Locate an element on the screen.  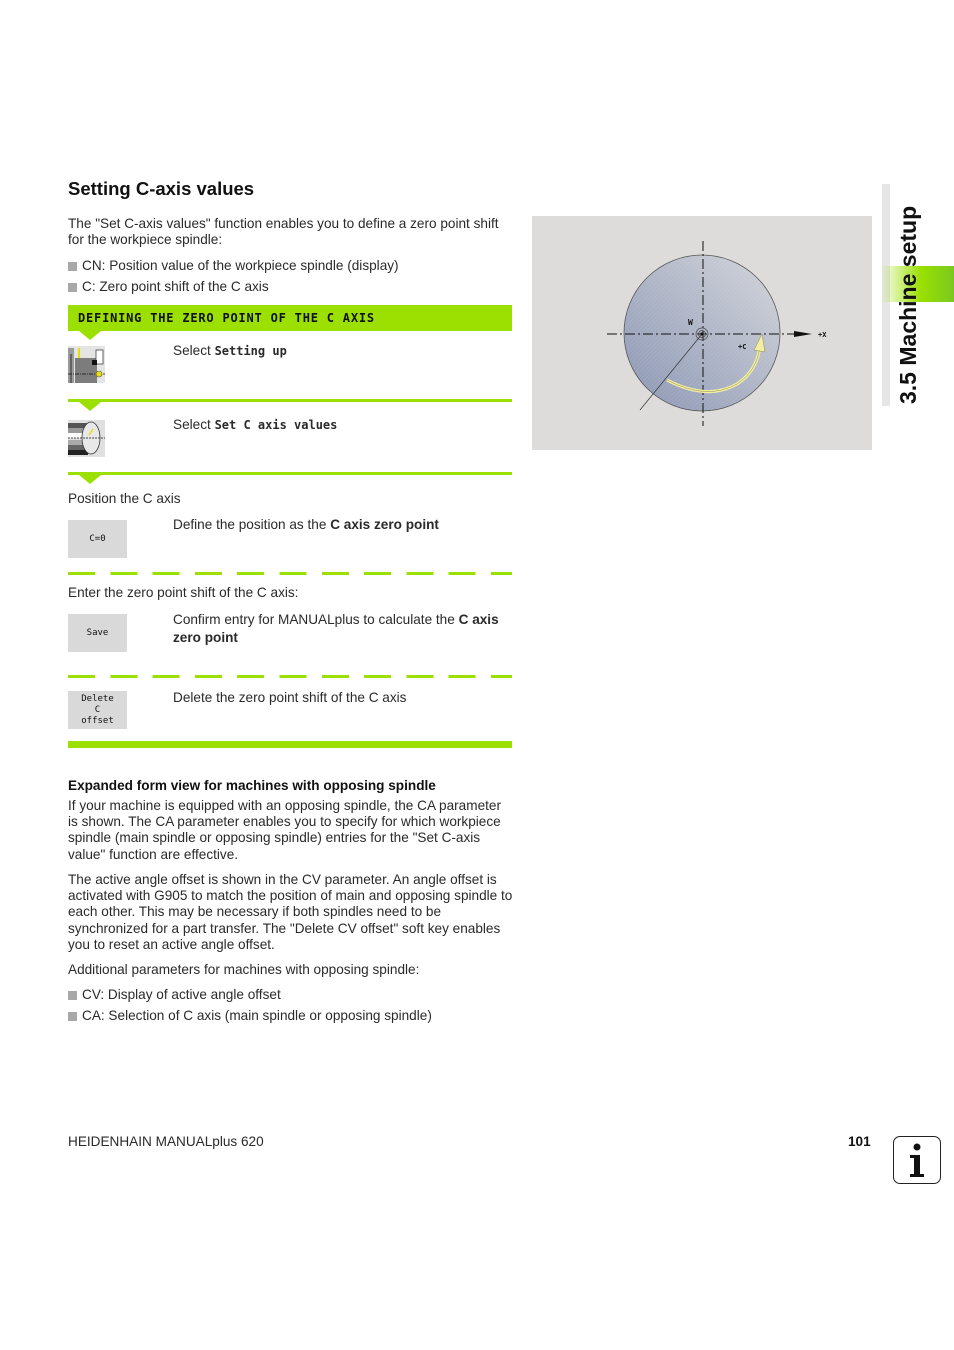
softkey-label: C=0 is located at coordinates (97, 538).